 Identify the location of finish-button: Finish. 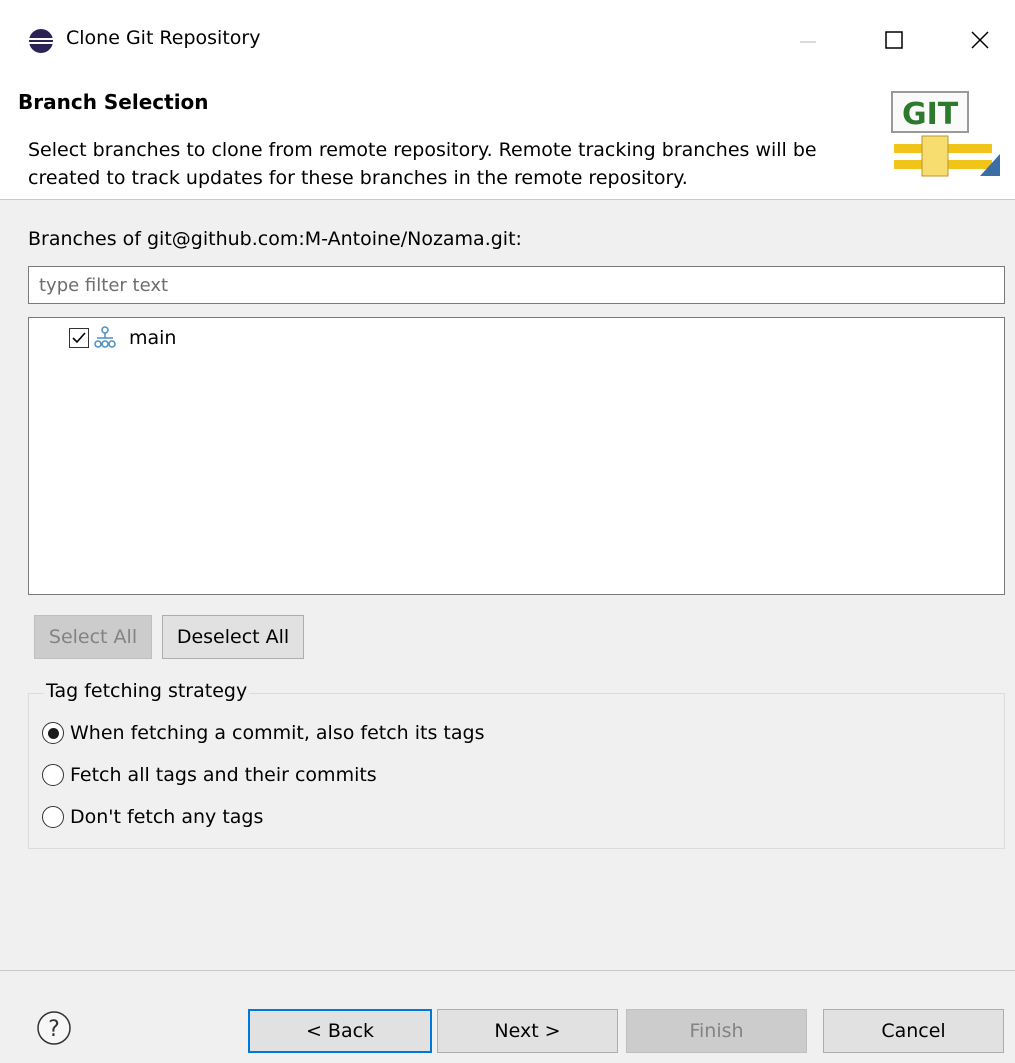
(716, 1031).